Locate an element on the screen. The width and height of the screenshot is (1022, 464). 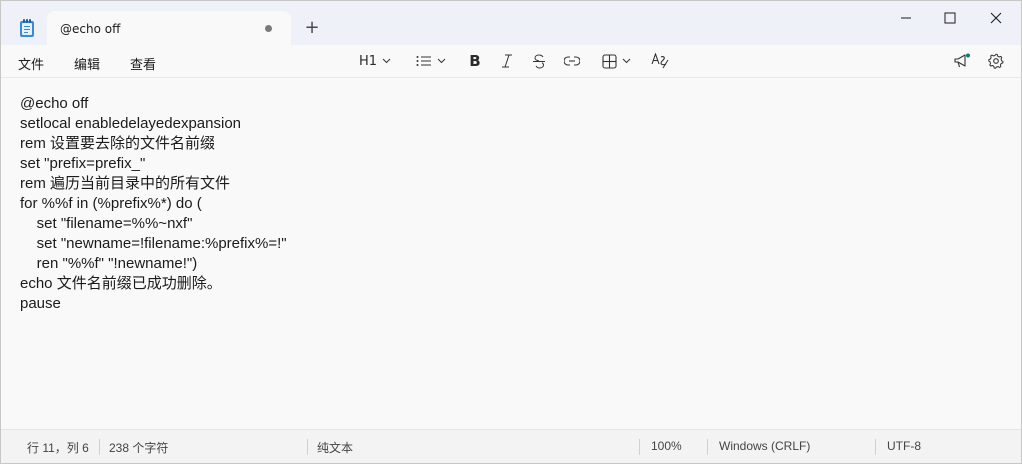
link-icon is located at coordinates (572, 61).